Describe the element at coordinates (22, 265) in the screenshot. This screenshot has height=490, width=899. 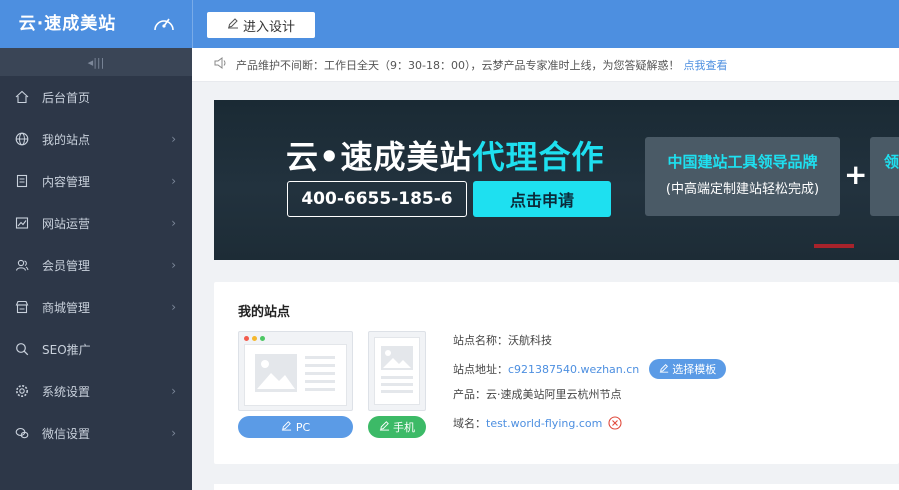
I see `users-icon` at that location.